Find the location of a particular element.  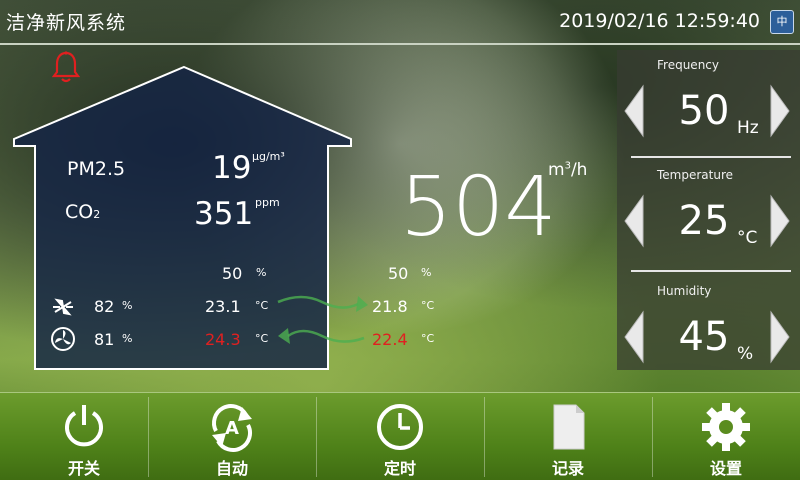

frequency-increase-button is located at coordinates (780, 111).